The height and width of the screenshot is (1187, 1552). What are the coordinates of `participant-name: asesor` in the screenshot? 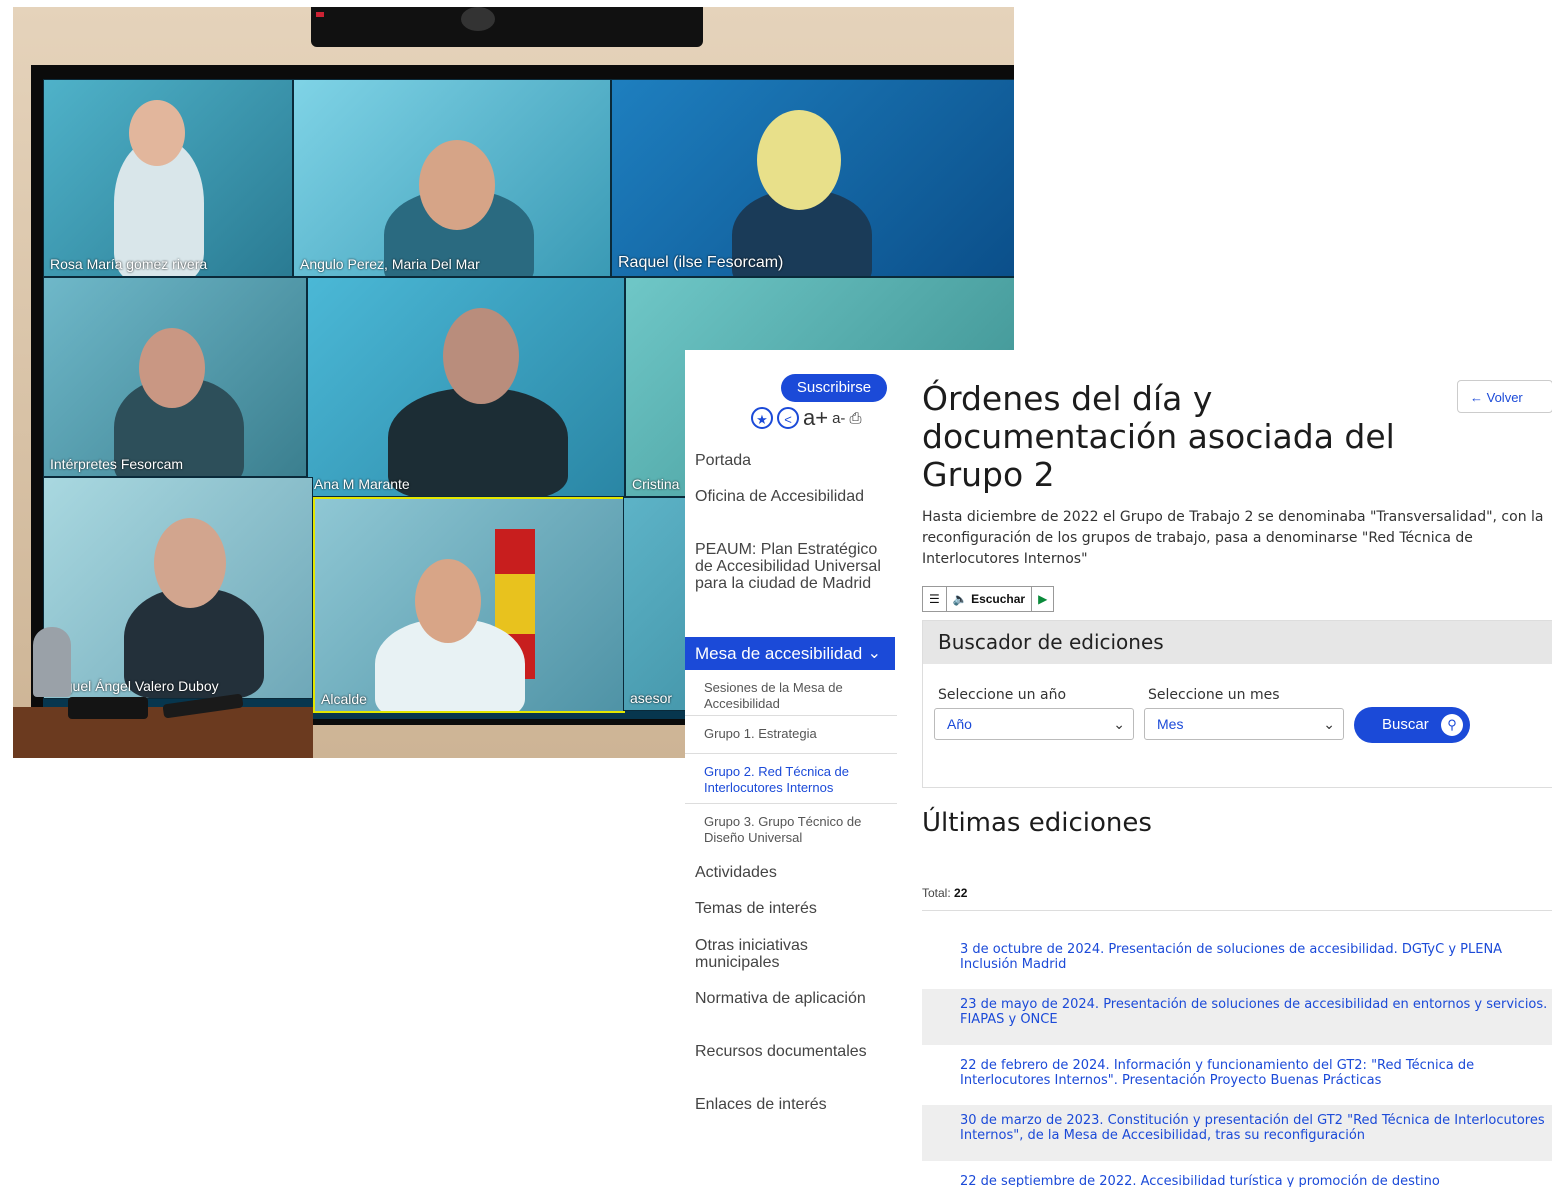 It's located at (651, 698).